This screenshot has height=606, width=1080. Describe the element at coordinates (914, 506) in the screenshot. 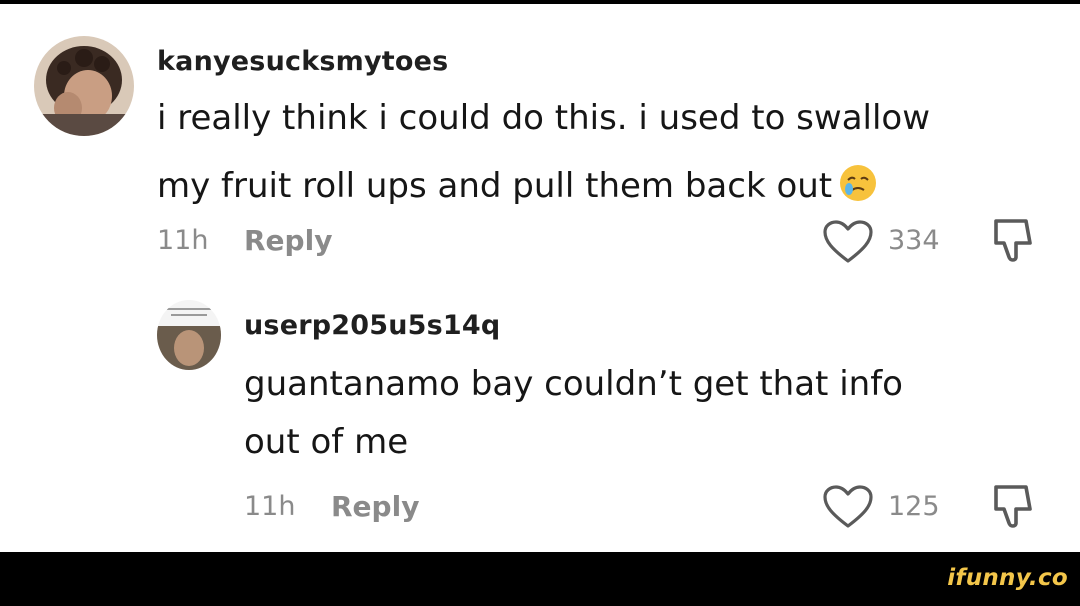

I see `like-count: 125` at that location.